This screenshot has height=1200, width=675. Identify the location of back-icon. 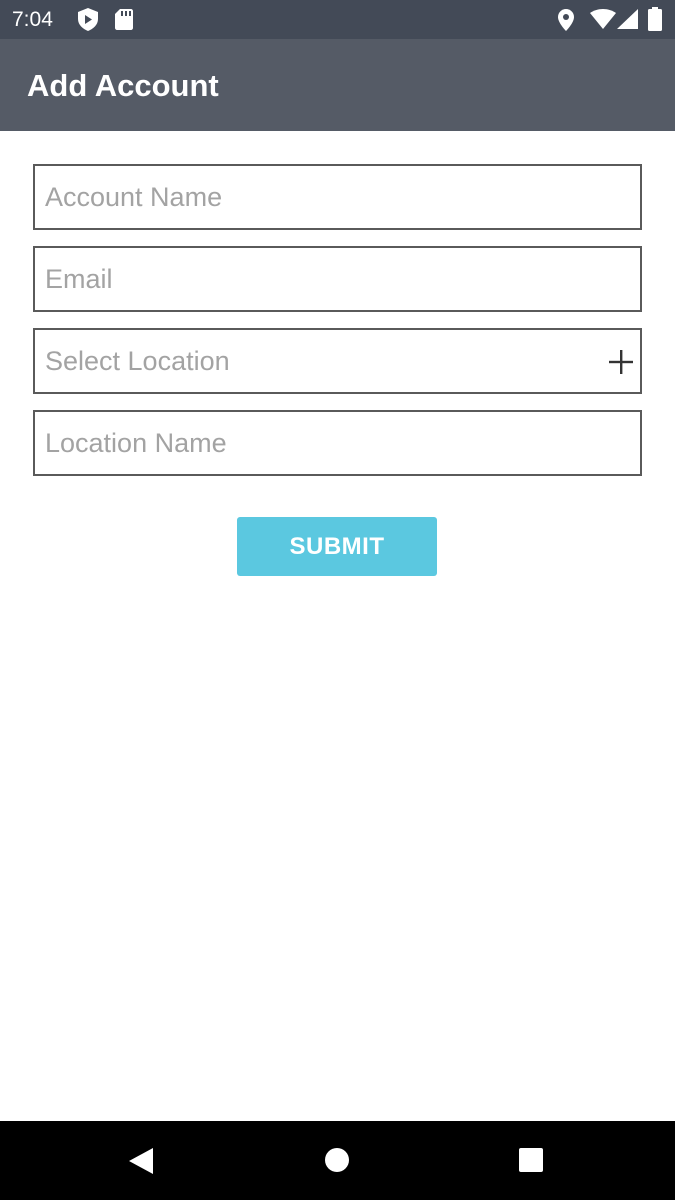
(141, 1161).